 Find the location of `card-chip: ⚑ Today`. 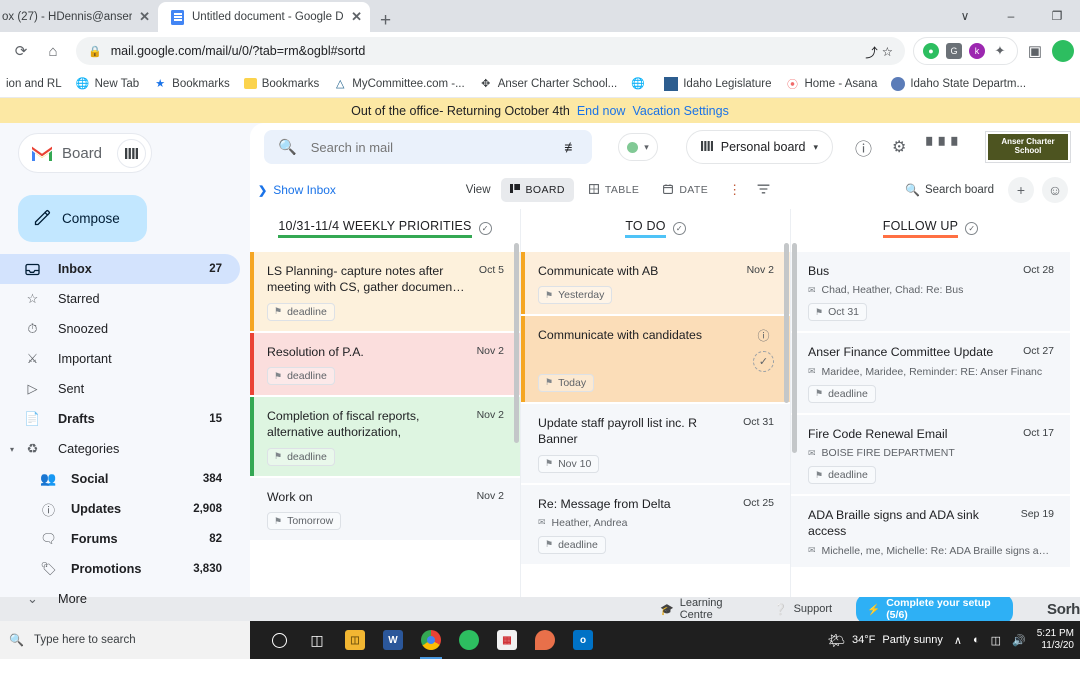

card-chip: ⚑ Today is located at coordinates (566, 382).